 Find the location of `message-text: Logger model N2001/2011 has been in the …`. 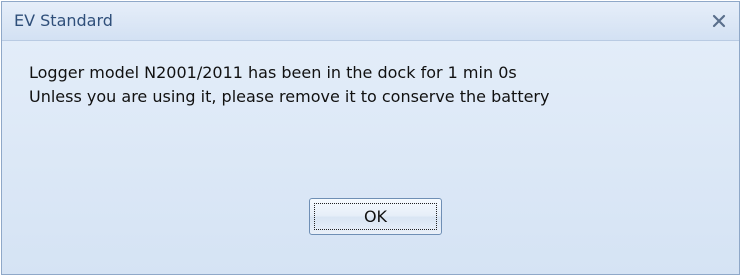

message-text: Logger model N2001/2011 has been in the … is located at coordinates (289, 85).